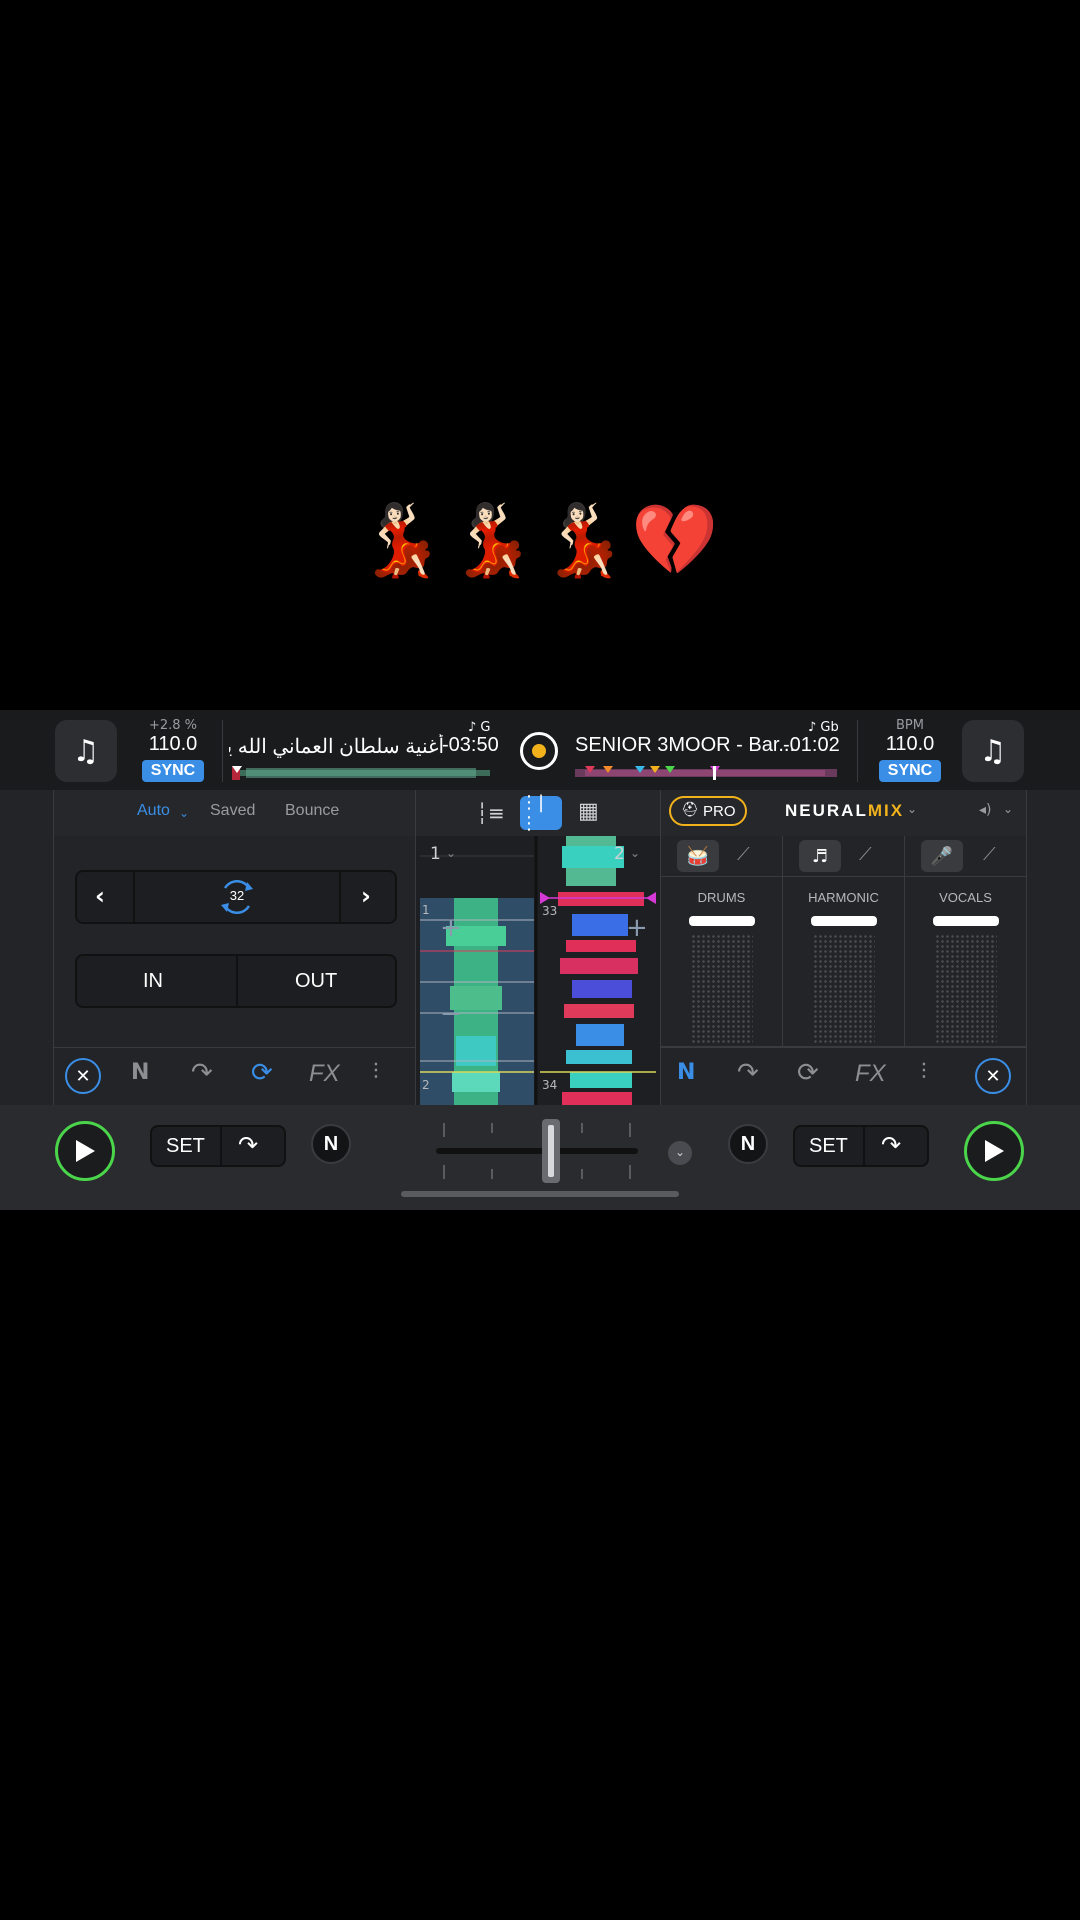 Image resolution: width=1080 pixels, height=1920 pixels. What do you see at coordinates (601, 971) in the screenshot?
I see `right-wave` at bounding box center [601, 971].